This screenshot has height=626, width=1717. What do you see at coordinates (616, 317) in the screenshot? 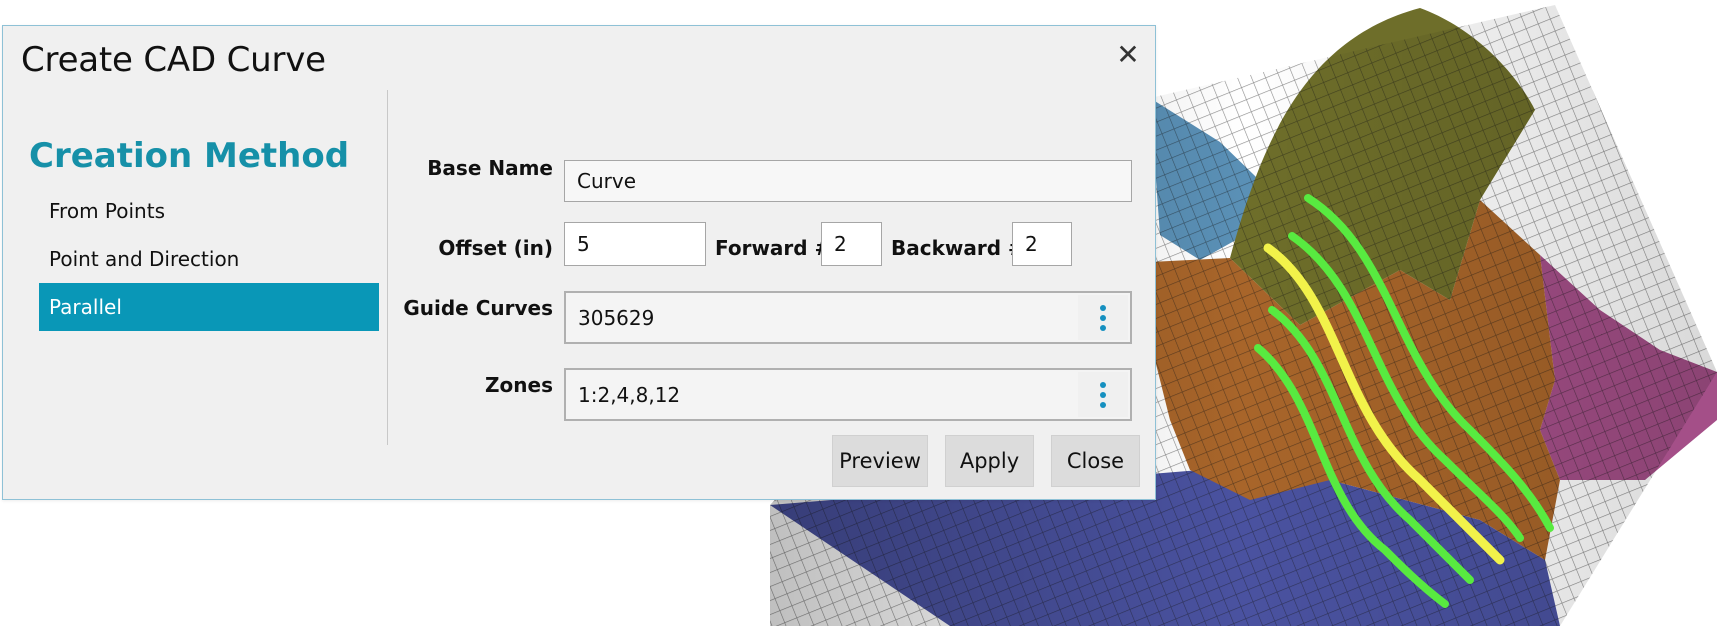
I see `guide-curves-value: 305629` at bounding box center [616, 317].